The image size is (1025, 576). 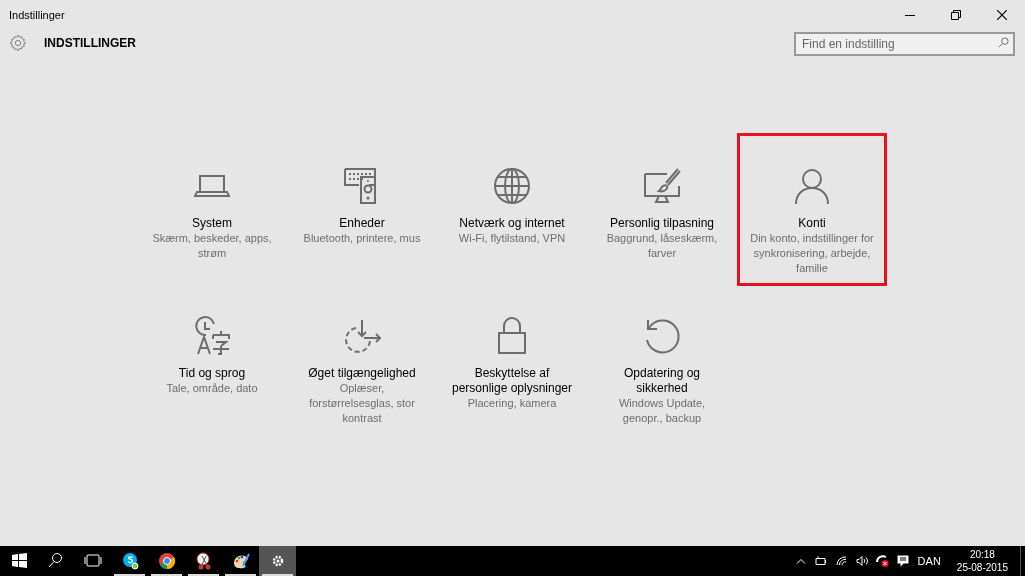 What do you see at coordinates (512, 238) in the screenshot?
I see `tile-description: Wi-Fi, flytilstand, VPN` at bounding box center [512, 238].